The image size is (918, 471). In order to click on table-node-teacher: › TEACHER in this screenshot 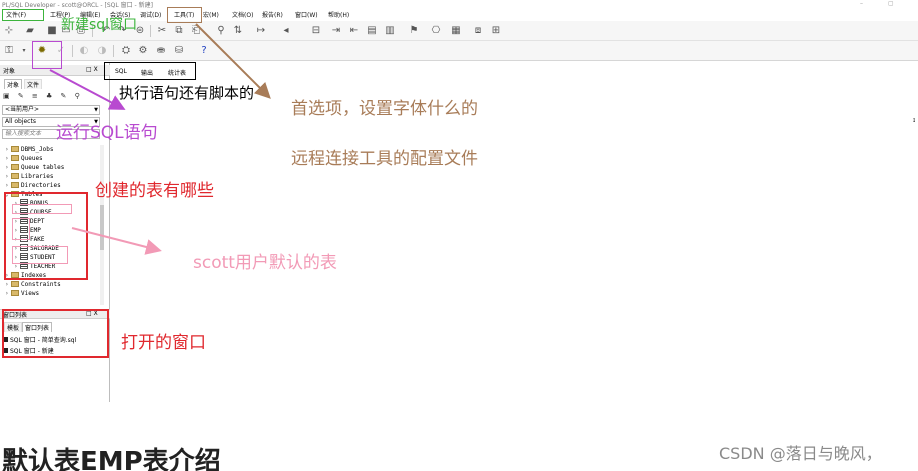, I will do `click(34, 266)`.